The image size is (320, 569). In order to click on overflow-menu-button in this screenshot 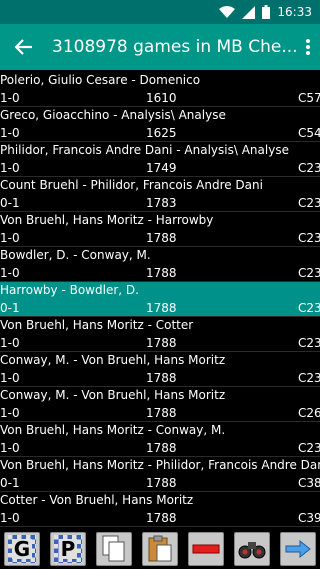, I will do `click(308, 47)`.